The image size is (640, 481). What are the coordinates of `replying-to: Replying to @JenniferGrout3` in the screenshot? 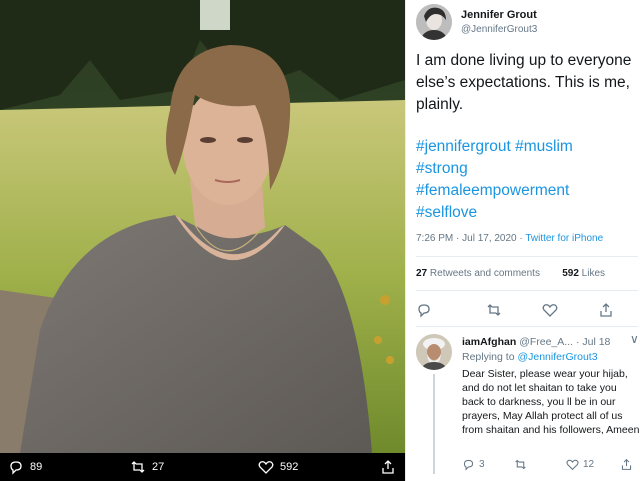 It's located at (530, 357).